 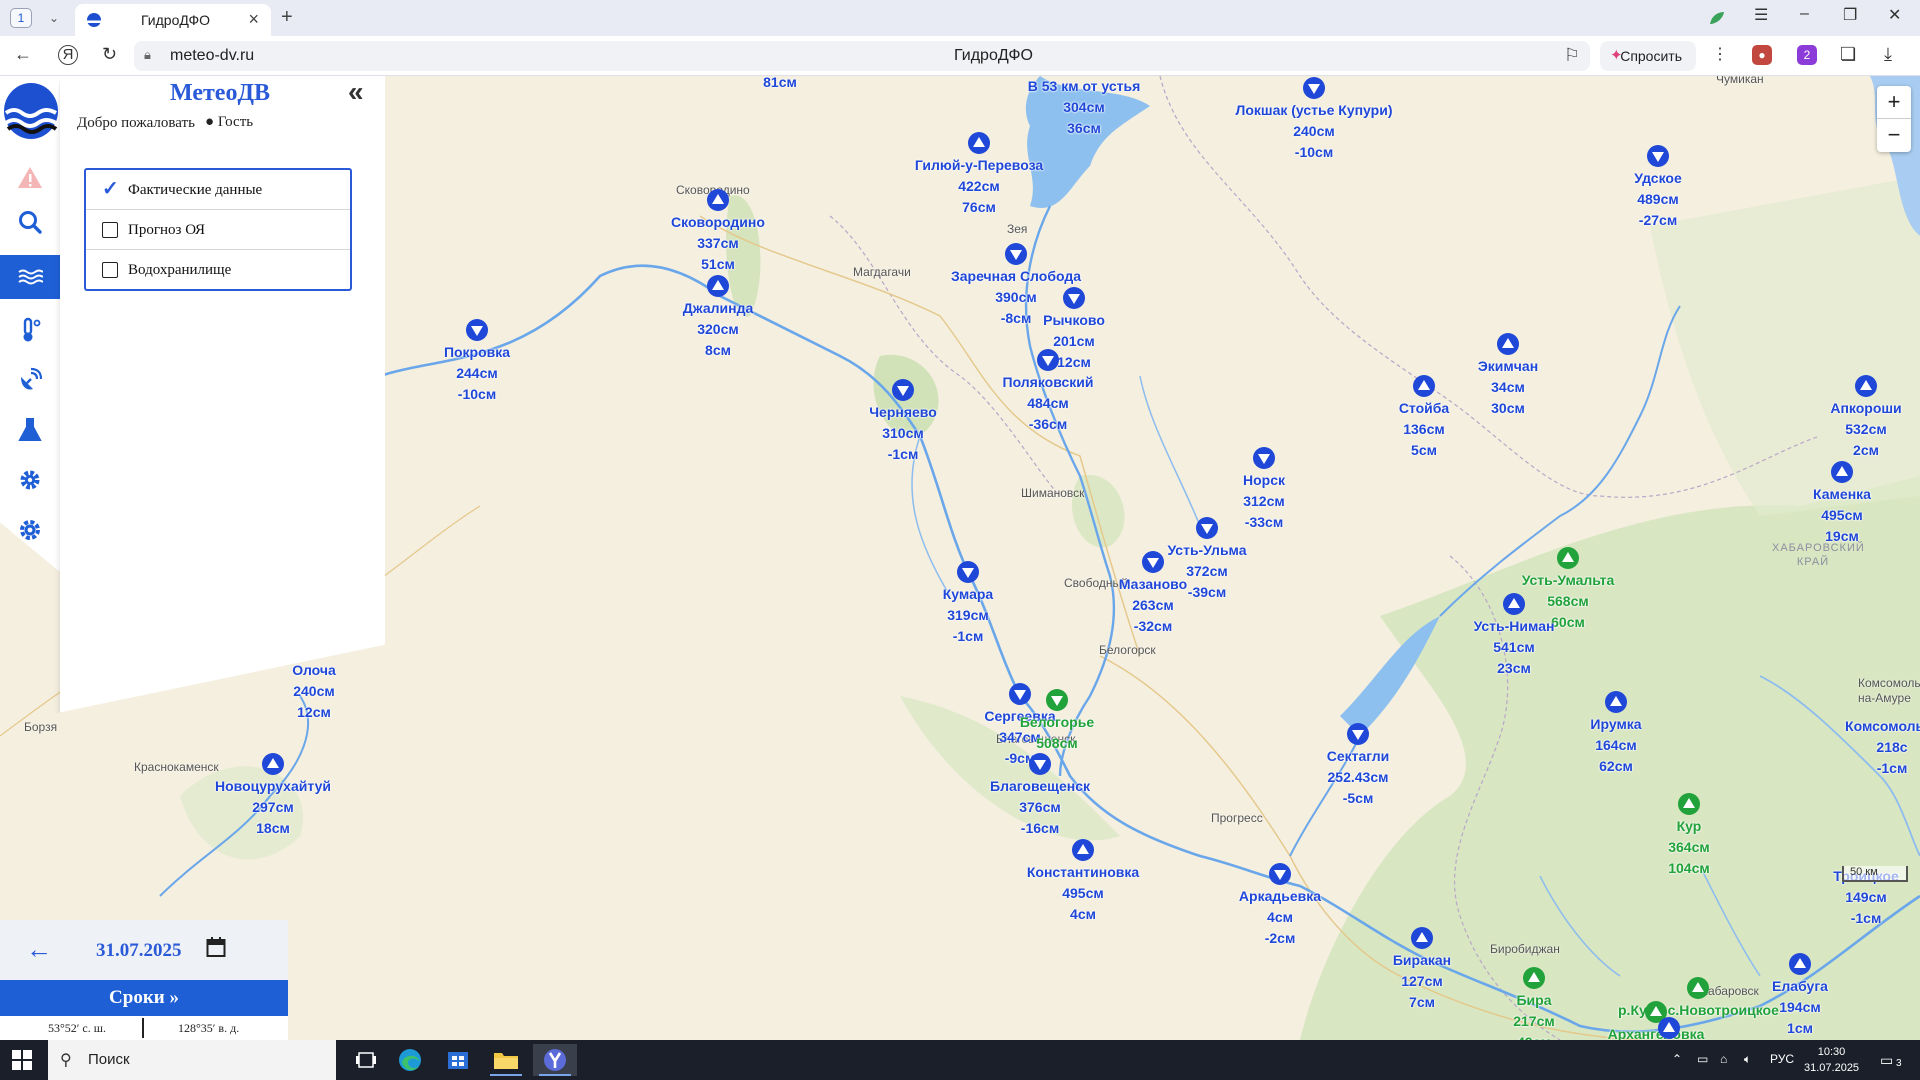 I want to click on yandex-browser-icon, so click(x=555, y=1060).